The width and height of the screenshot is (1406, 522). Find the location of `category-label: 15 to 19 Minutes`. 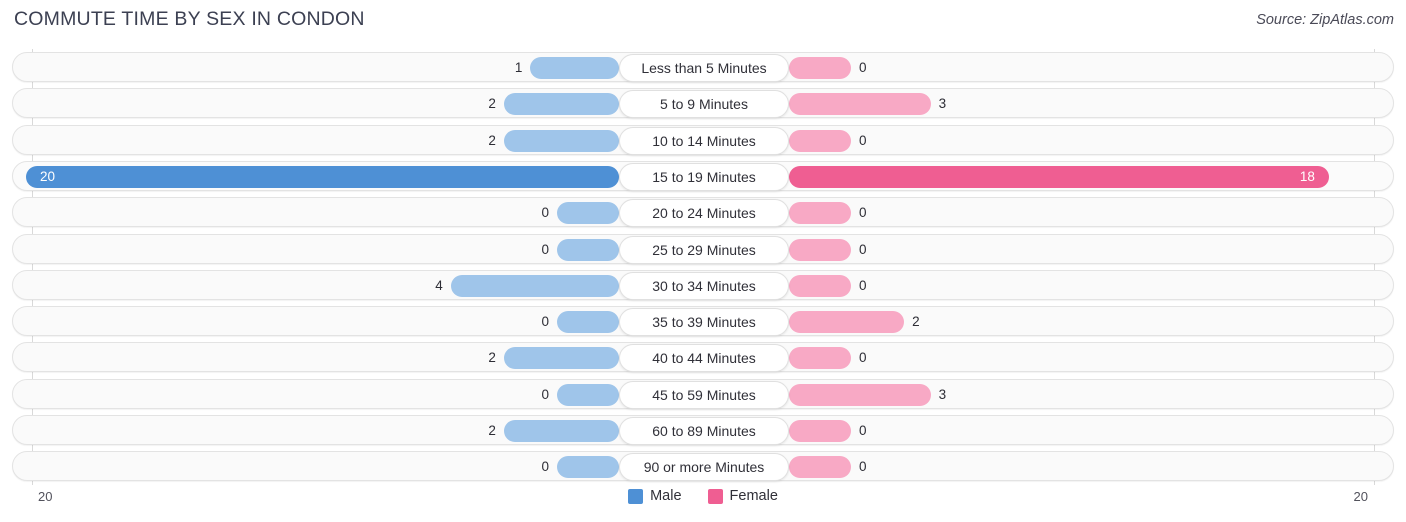

category-label: 15 to 19 Minutes is located at coordinates (704, 176).